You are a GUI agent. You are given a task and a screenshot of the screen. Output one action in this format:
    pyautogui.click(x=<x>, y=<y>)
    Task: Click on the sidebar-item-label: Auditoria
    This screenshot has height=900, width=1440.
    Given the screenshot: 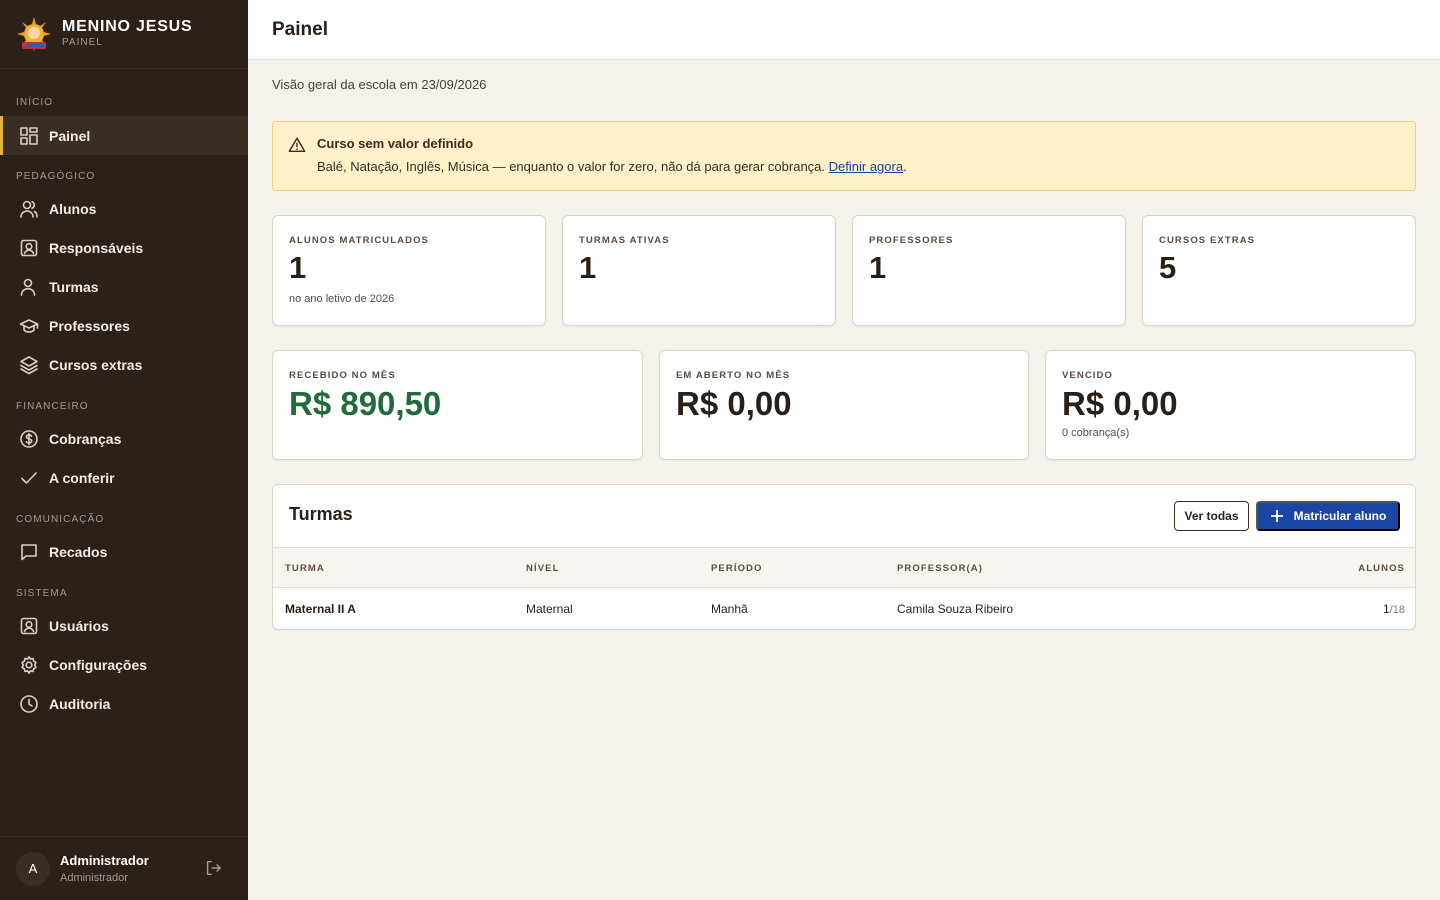 What is the action you would take?
    pyautogui.click(x=80, y=703)
    